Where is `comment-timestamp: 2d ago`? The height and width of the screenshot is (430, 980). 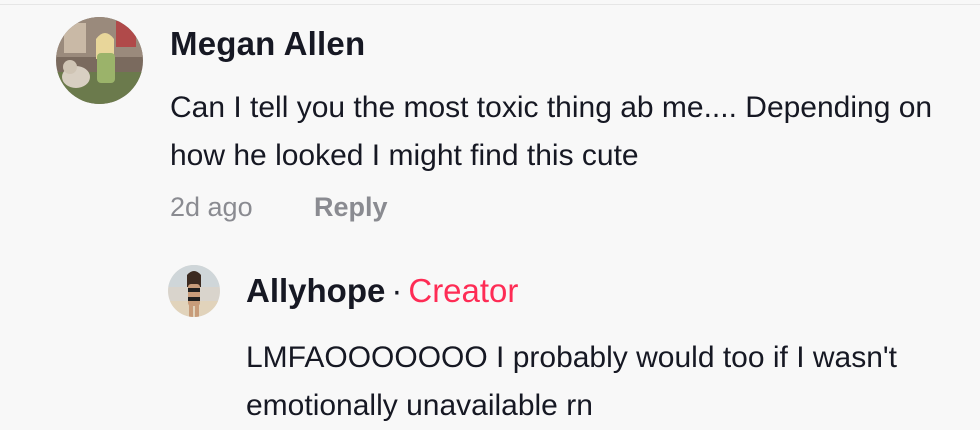 comment-timestamp: 2d ago is located at coordinates (211, 207).